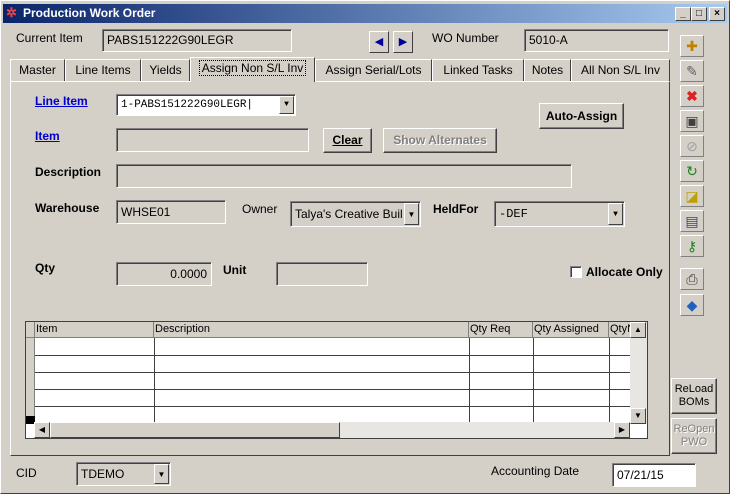  What do you see at coordinates (692, 246) in the screenshot?
I see `key-icon: ⚷` at bounding box center [692, 246].